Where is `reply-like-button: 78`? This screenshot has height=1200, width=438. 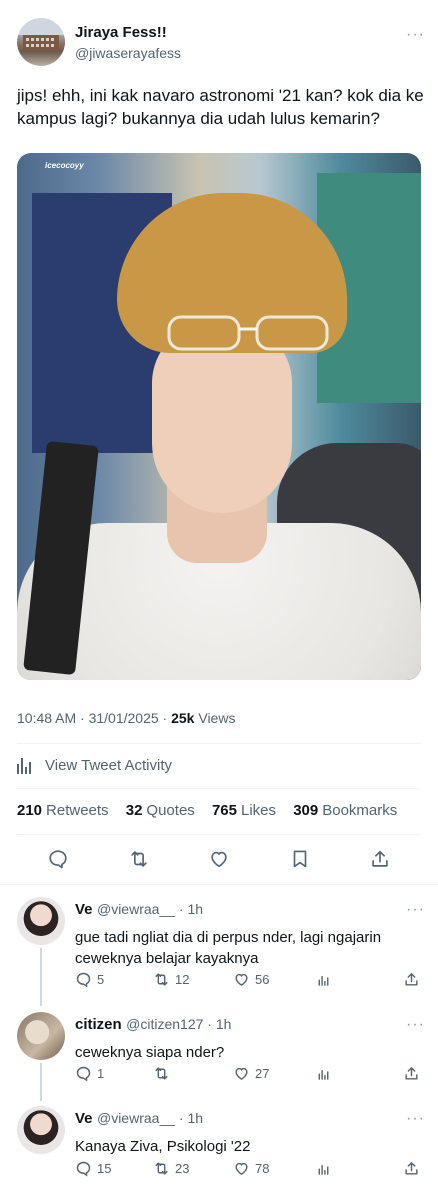 reply-like-button: 78 is located at coordinates (251, 1168).